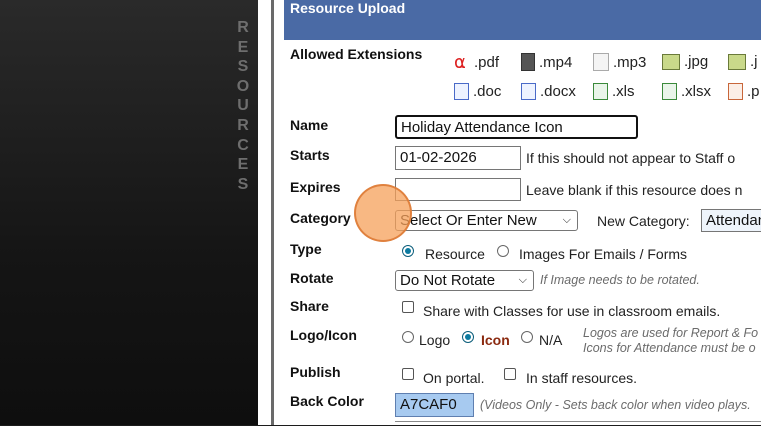 The height and width of the screenshot is (426, 761). I want to click on ext-label: .pdf, so click(487, 62).